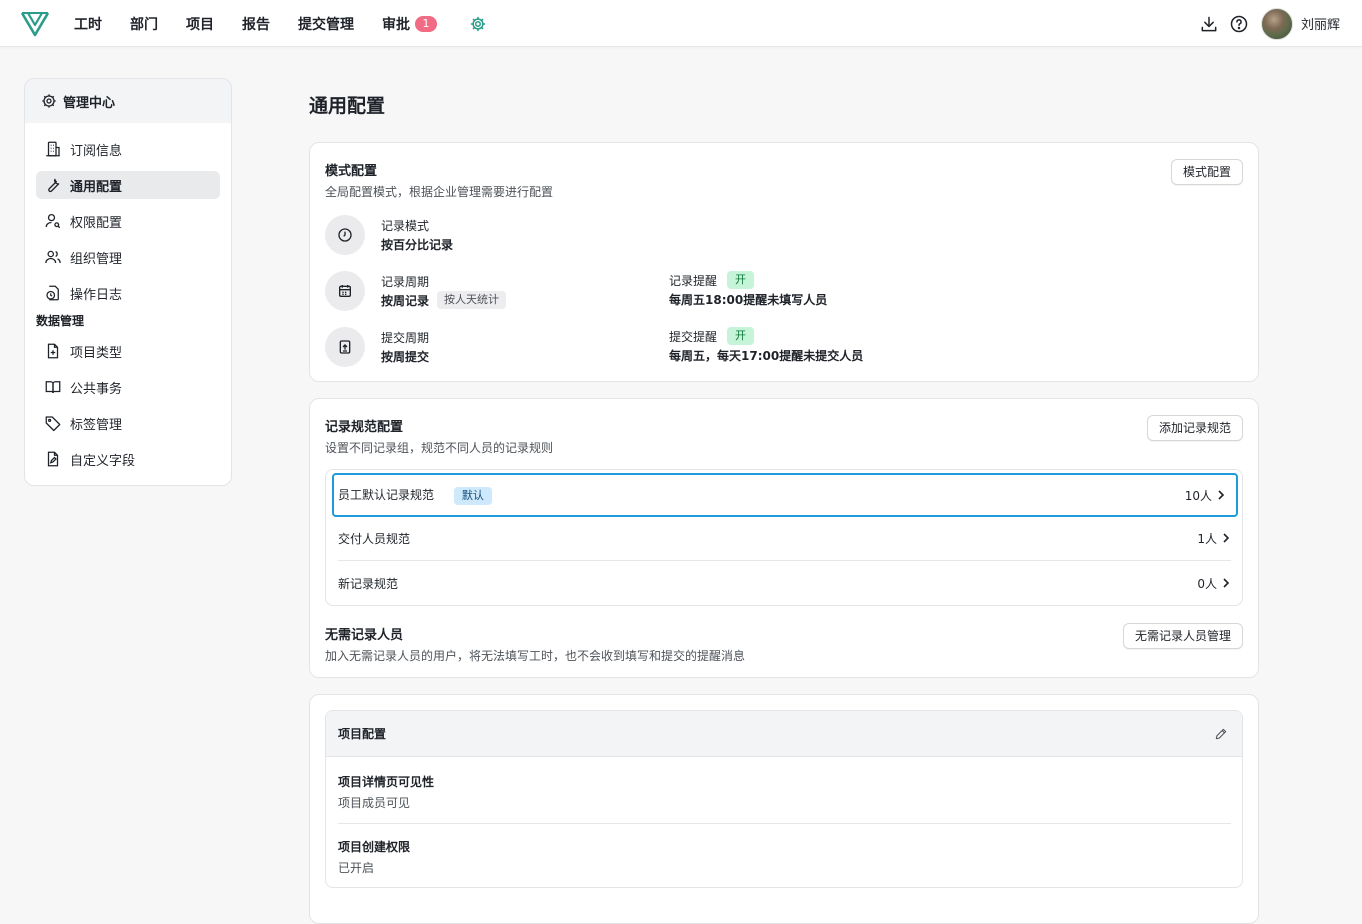 This screenshot has width=1362, height=924. What do you see at coordinates (96, 389) in the screenshot?
I see `sidebar-item-label: 公共事务` at bounding box center [96, 389].